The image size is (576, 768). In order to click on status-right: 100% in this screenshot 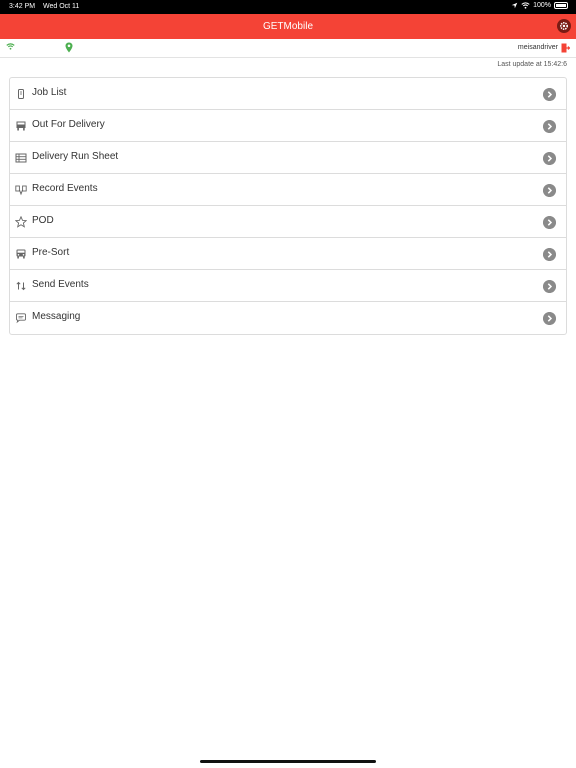, I will do `click(539, 5)`.